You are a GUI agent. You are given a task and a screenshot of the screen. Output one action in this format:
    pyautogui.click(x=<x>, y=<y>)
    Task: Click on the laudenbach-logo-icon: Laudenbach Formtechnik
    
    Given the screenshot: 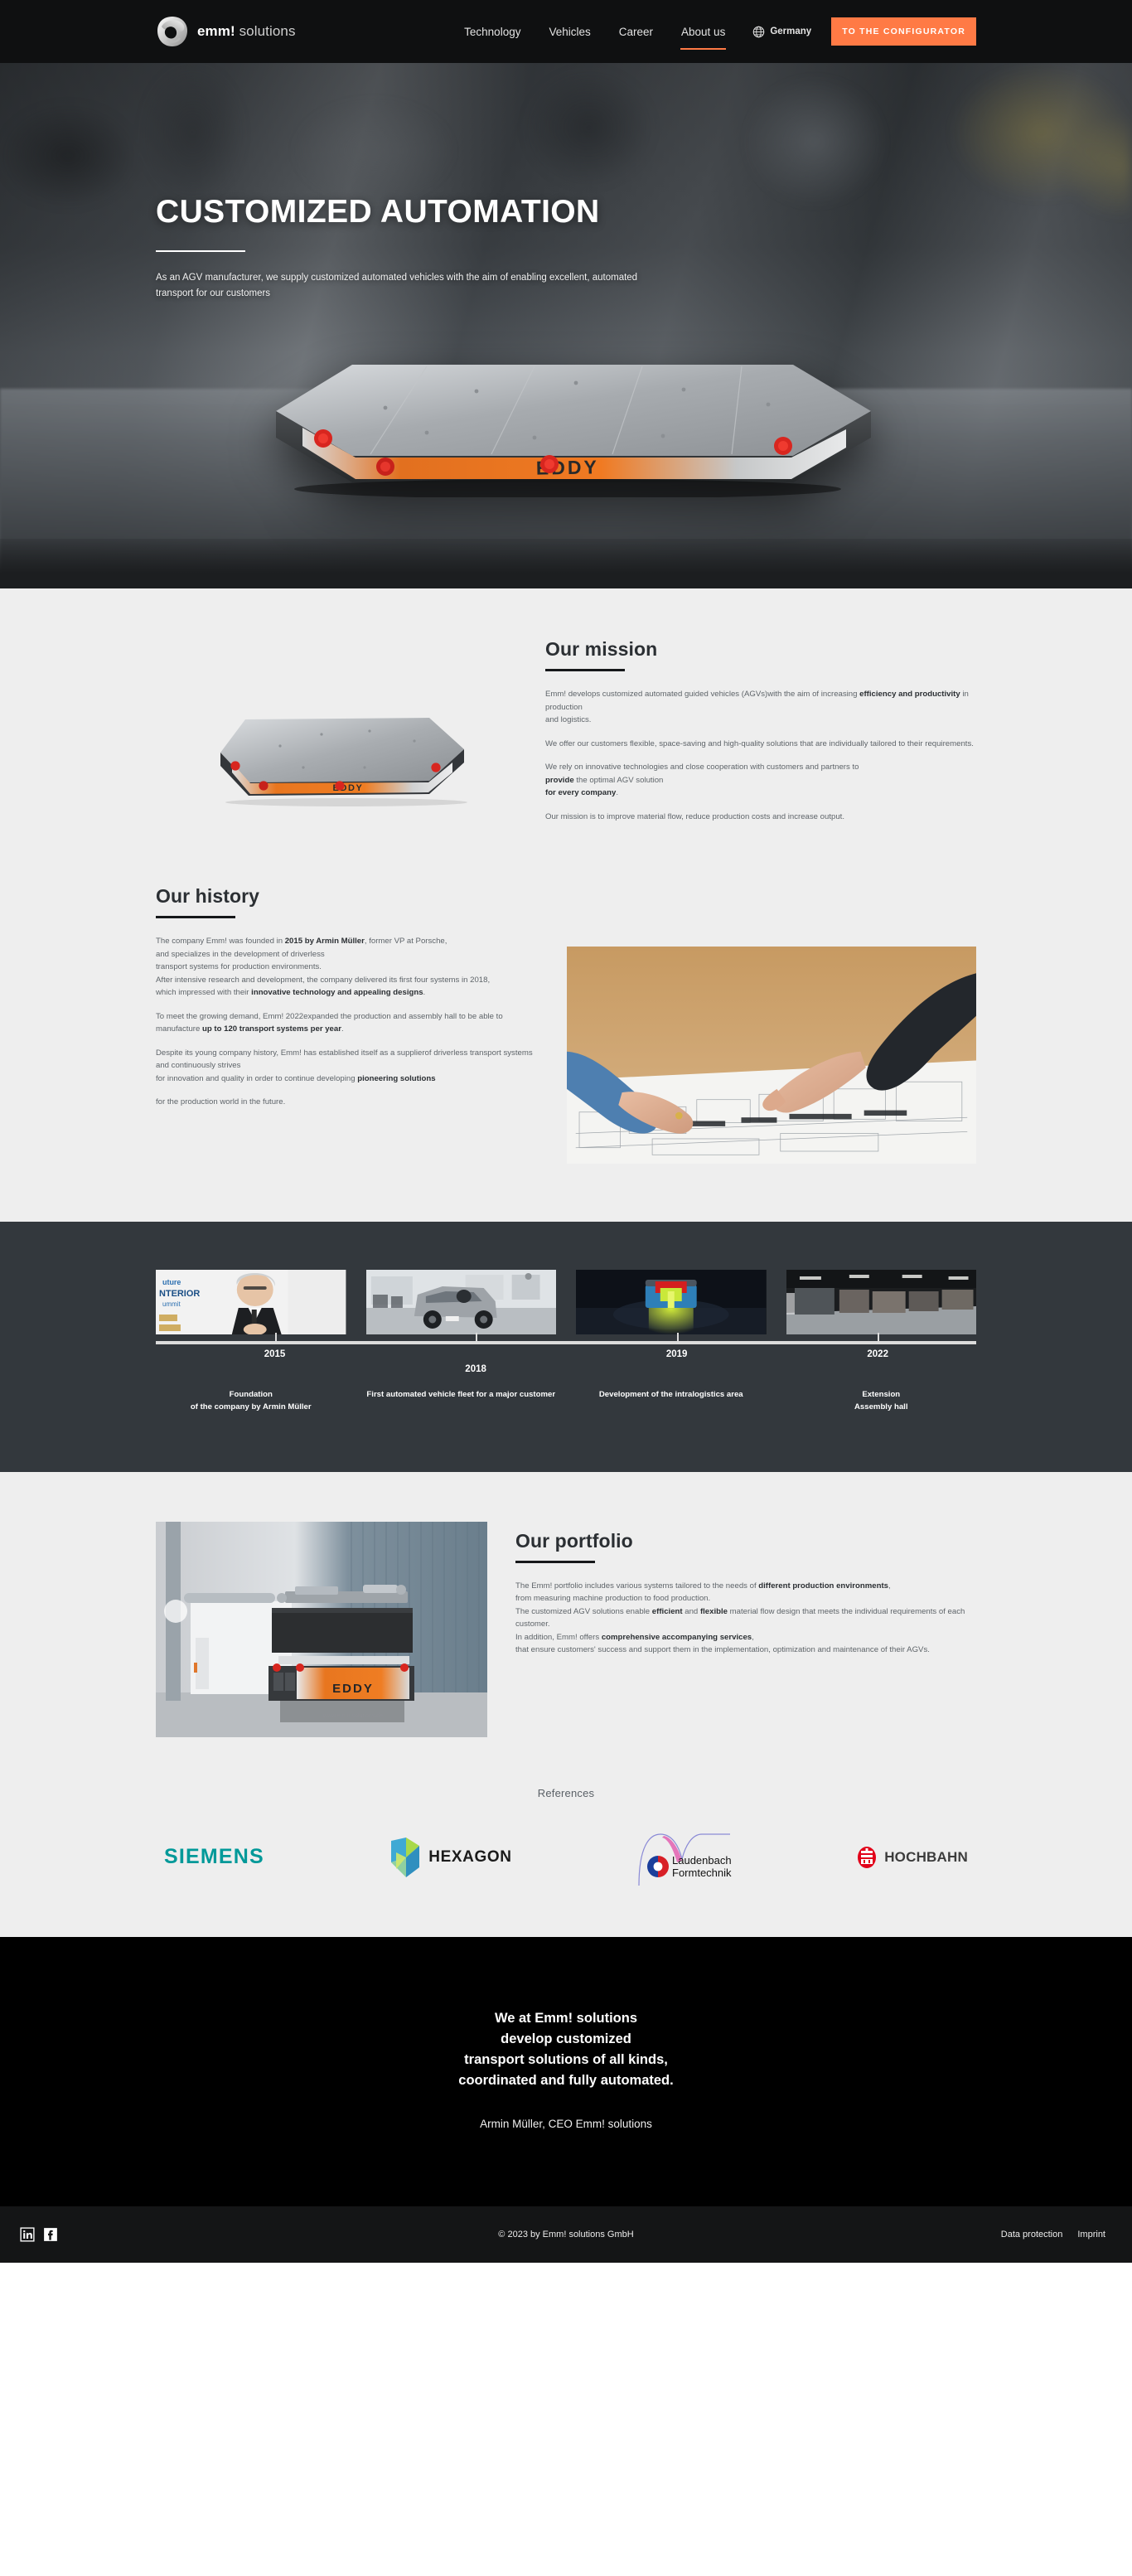 What is the action you would take?
    pyautogui.click(x=685, y=1859)
    